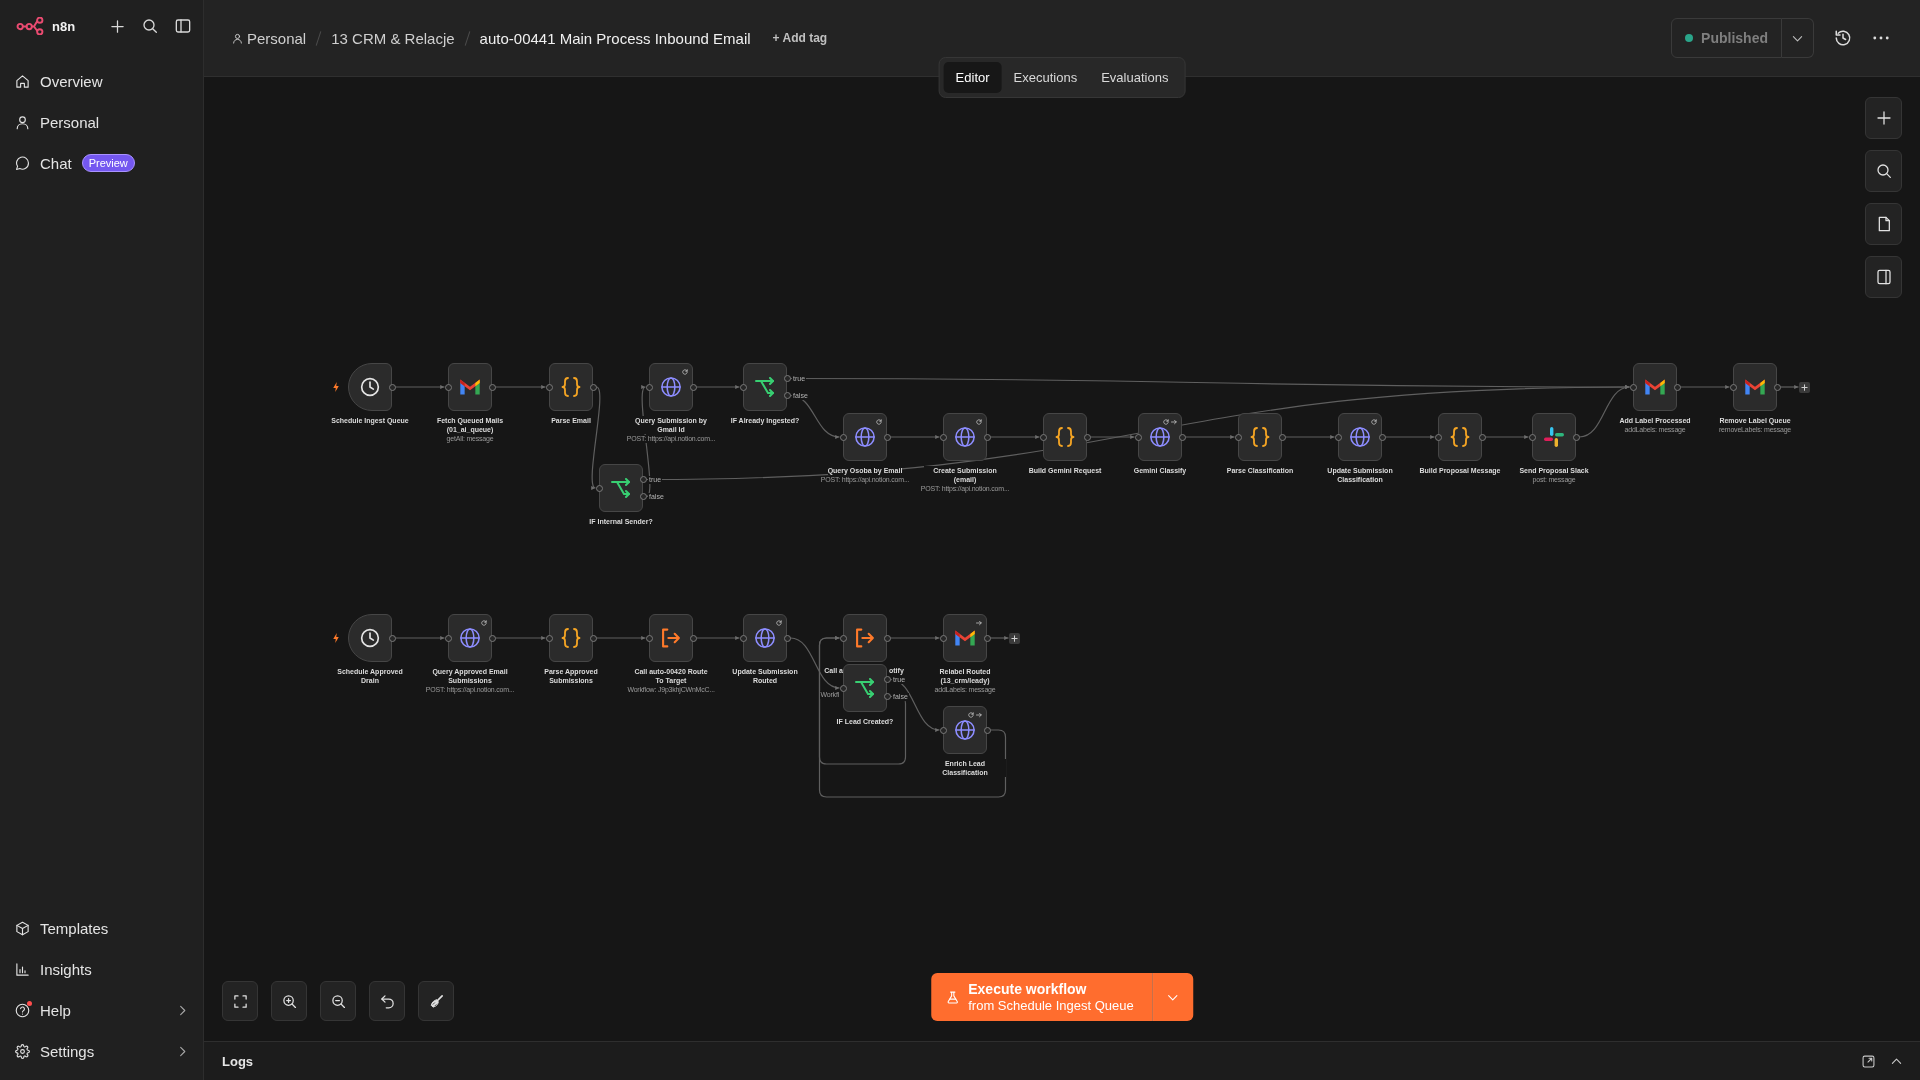  What do you see at coordinates (101, 122) in the screenshot?
I see `nav-item: Personal` at bounding box center [101, 122].